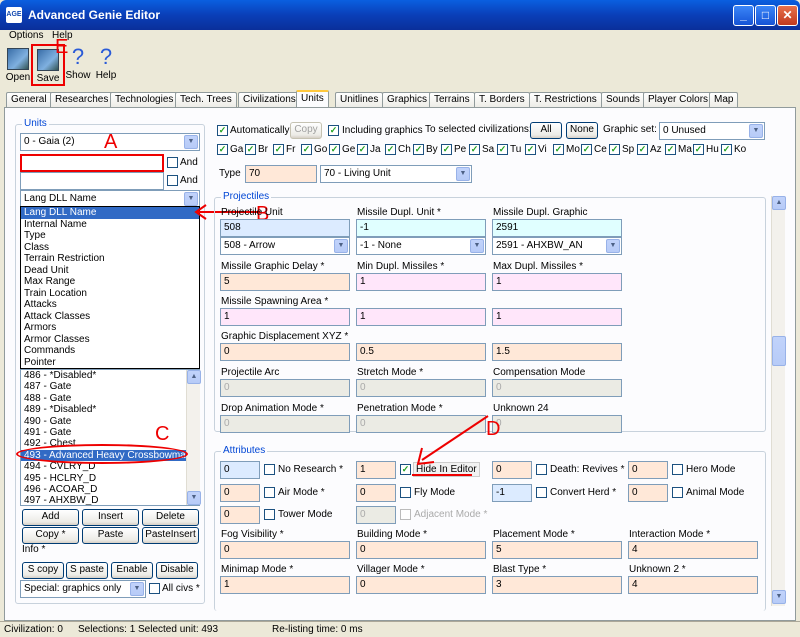  I want to click on civ-checkbox-go: ✓, so click(306, 149).